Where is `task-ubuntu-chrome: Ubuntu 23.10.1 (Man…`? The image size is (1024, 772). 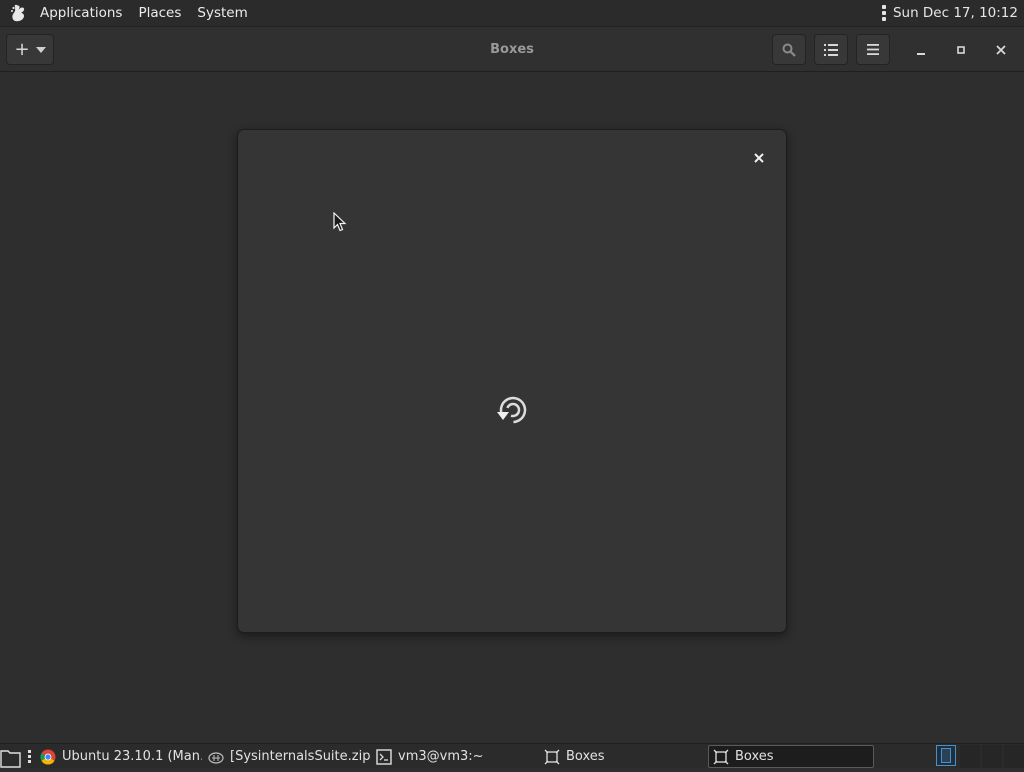 task-ubuntu-chrome: Ubuntu 23.10.1 (Man… is located at coordinates (119, 756).